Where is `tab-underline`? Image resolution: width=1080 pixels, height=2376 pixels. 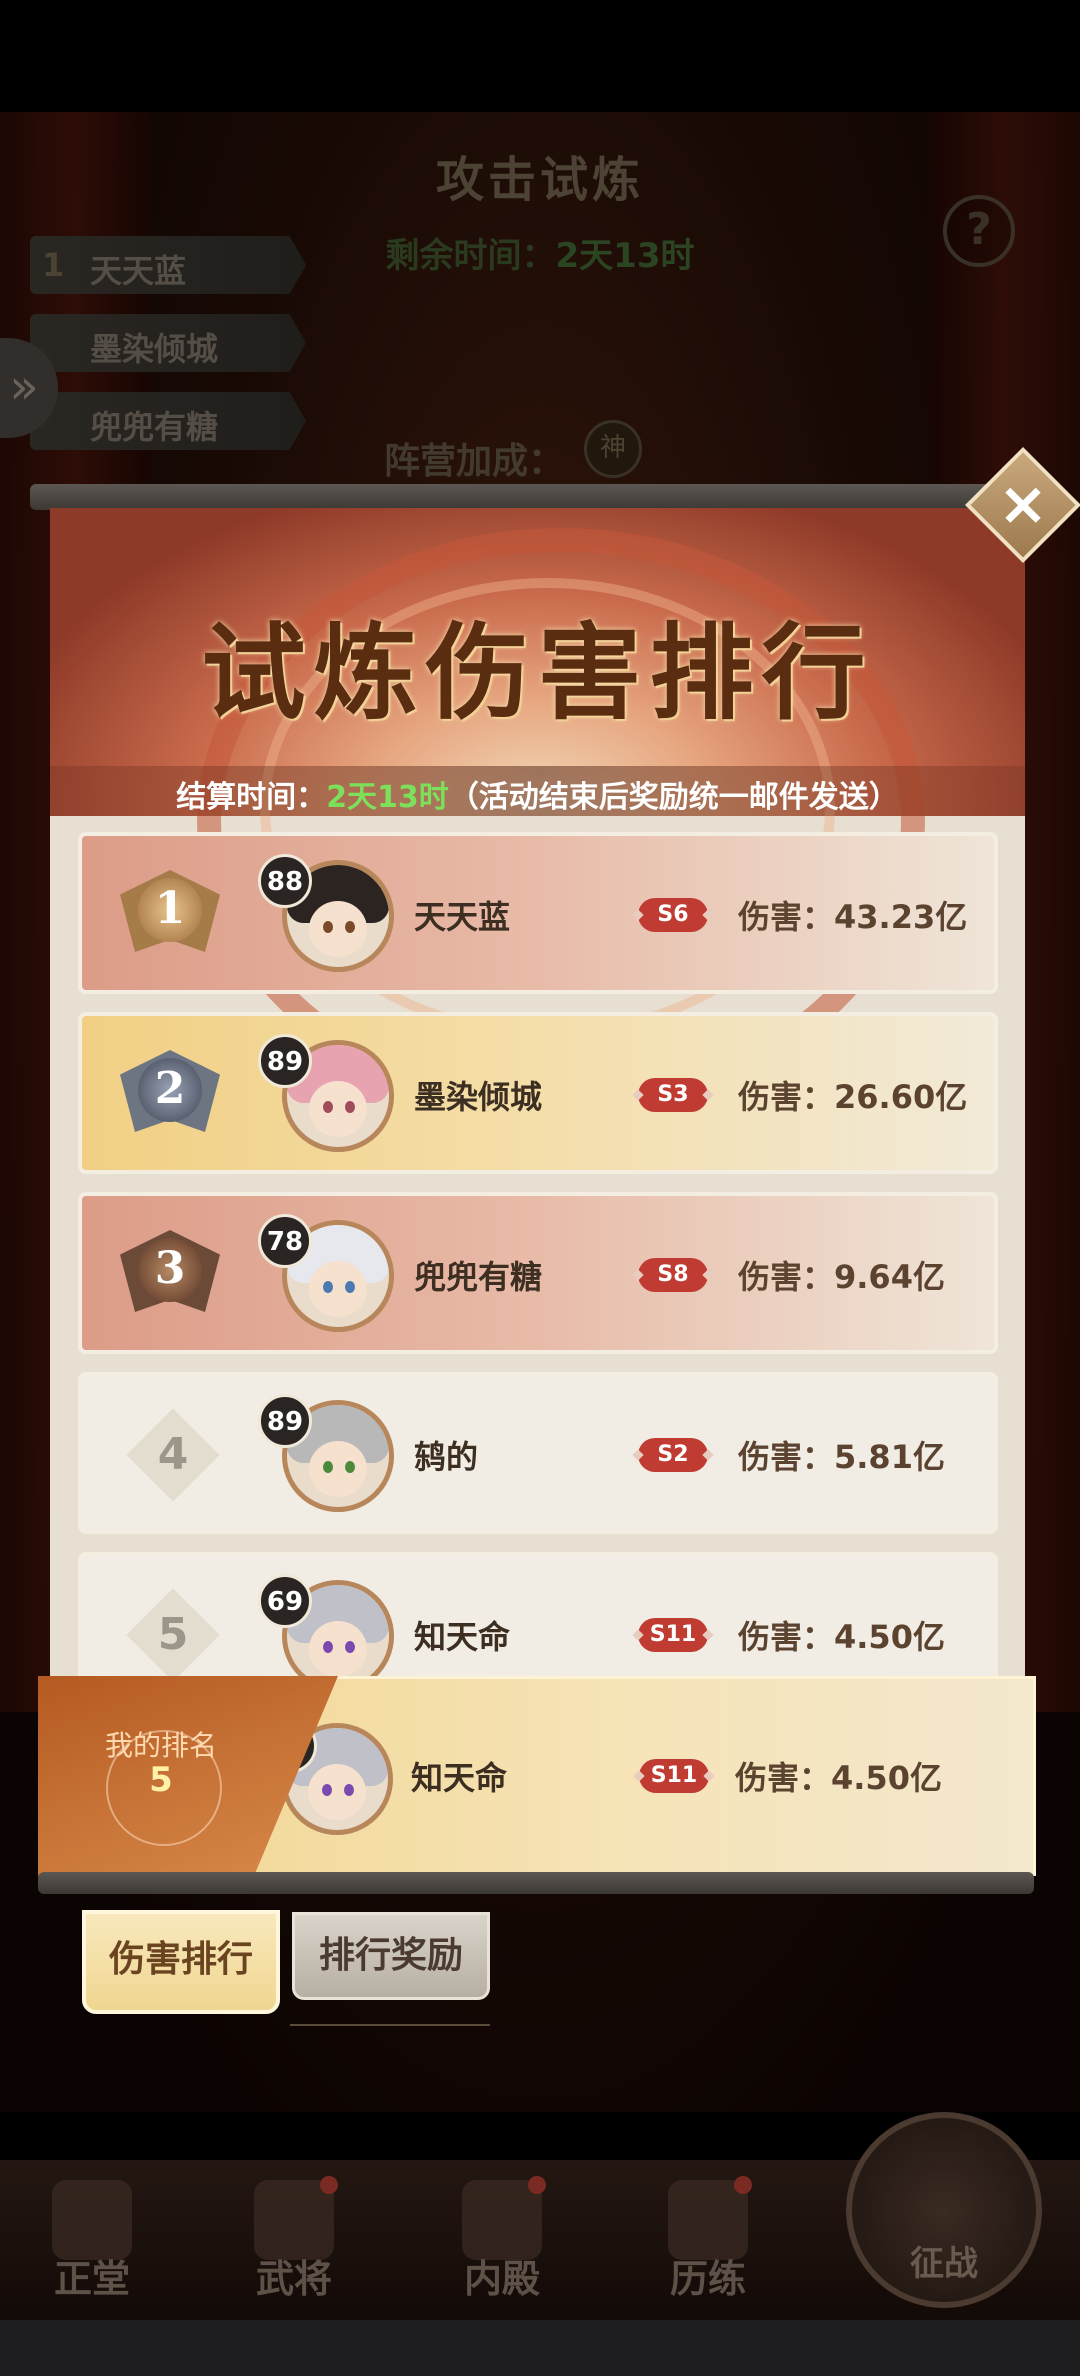
tab-underline is located at coordinates (390, 2025).